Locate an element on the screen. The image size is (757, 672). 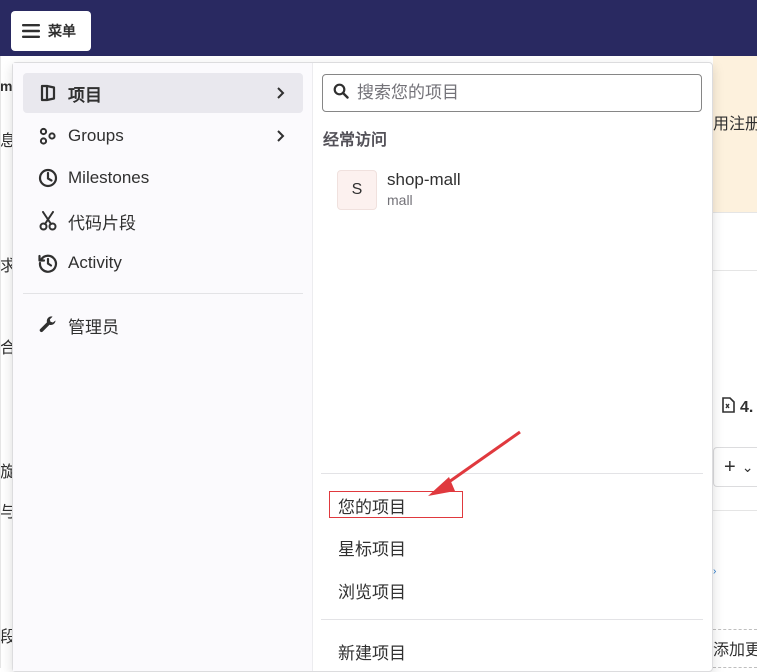
nav-item-label: Milestones is located at coordinates (109, 177).